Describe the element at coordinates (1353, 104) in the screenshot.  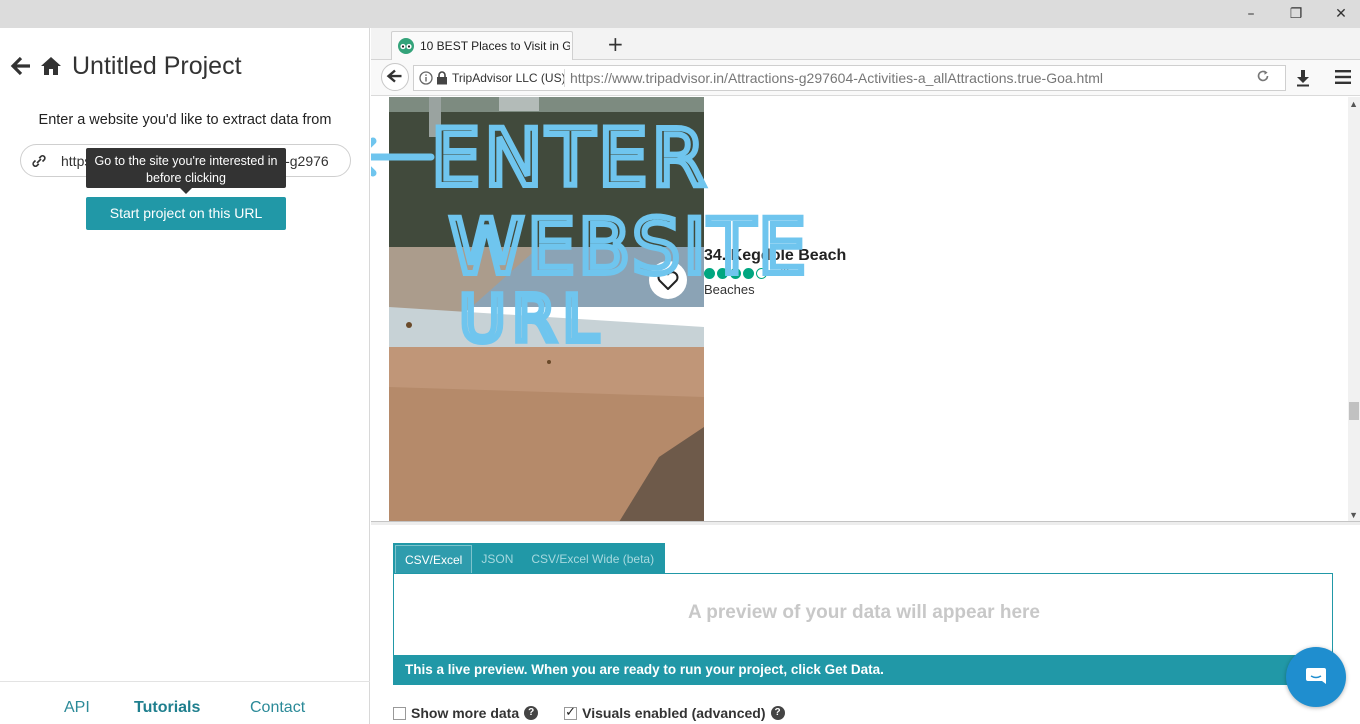
I see `scroll-up-icon: ▲` at that location.